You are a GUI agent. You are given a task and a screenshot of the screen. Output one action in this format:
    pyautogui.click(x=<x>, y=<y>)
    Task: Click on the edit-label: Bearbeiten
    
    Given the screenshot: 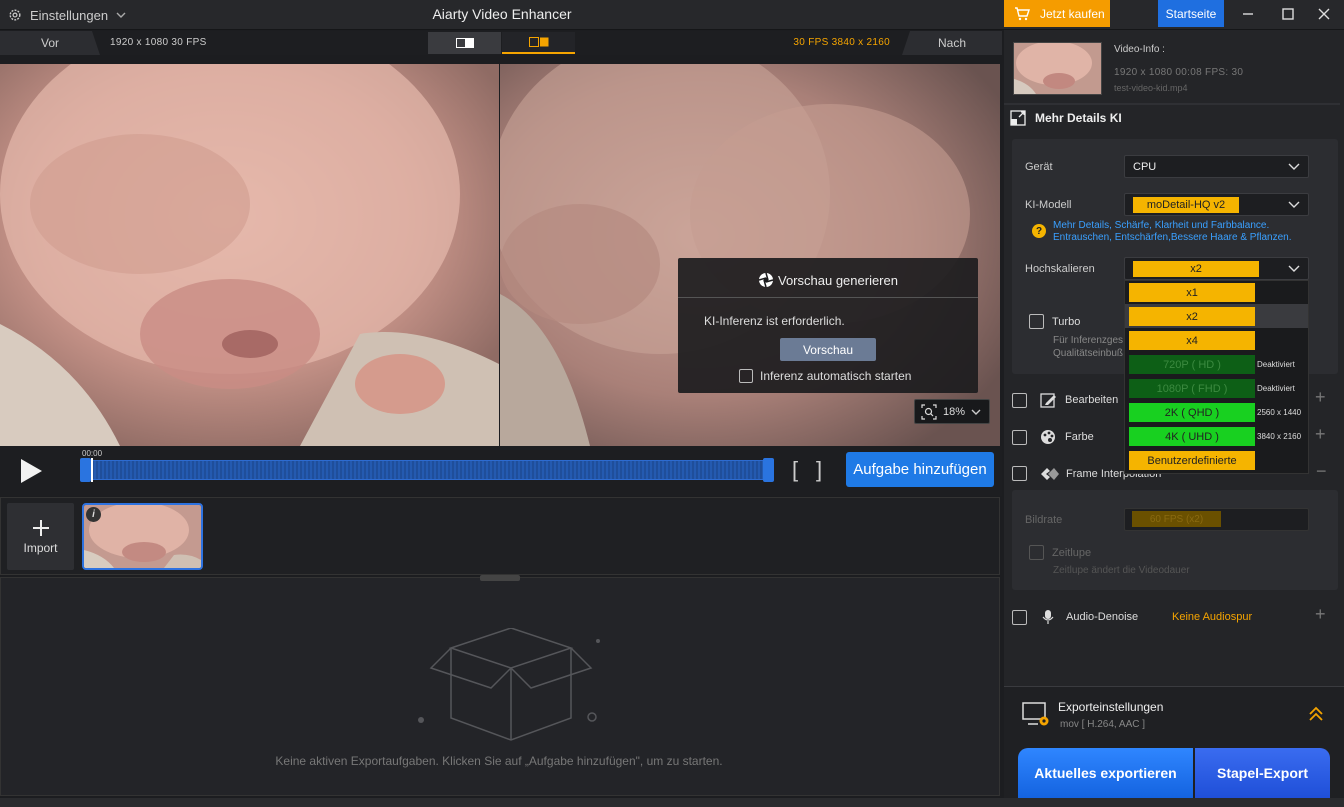 What is the action you would take?
    pyautogui.click(x=1092, y=400)
    